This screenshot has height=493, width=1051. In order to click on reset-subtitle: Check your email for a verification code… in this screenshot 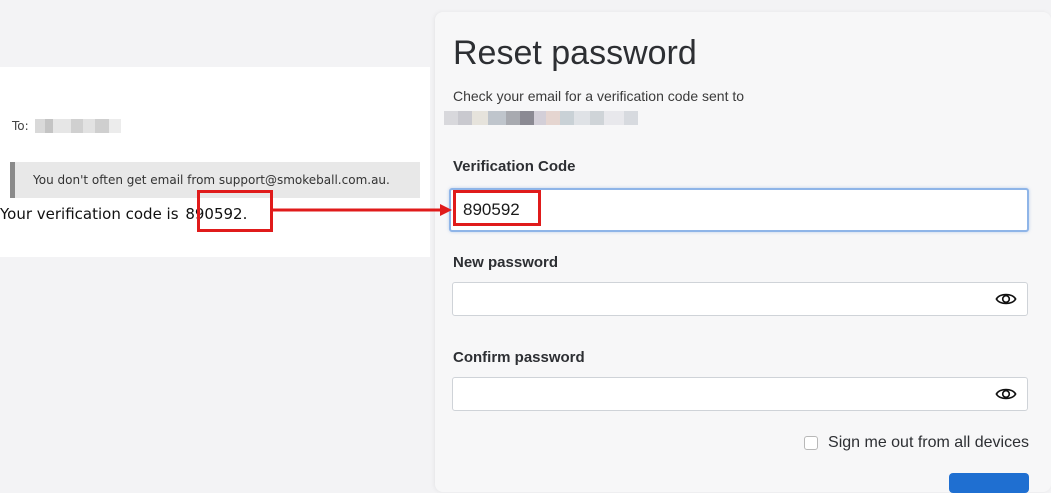, I will do `click(599, 96)`.